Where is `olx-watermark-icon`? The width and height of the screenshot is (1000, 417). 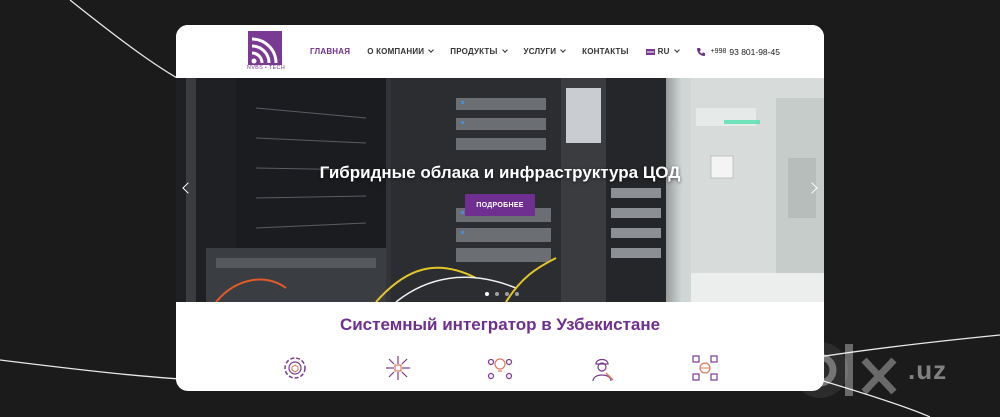 olx-watermark-icon is located at coordinates (844, 370).